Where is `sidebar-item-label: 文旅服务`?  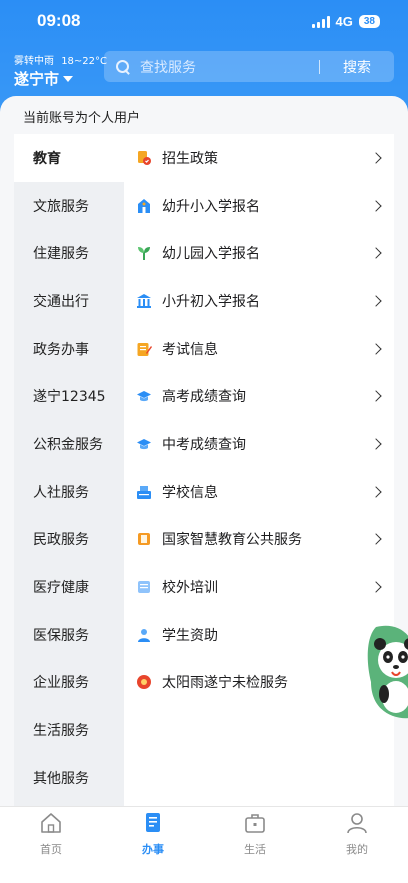
sidebar-item-label: 文旅服务 is located at coordinates (61, 206).